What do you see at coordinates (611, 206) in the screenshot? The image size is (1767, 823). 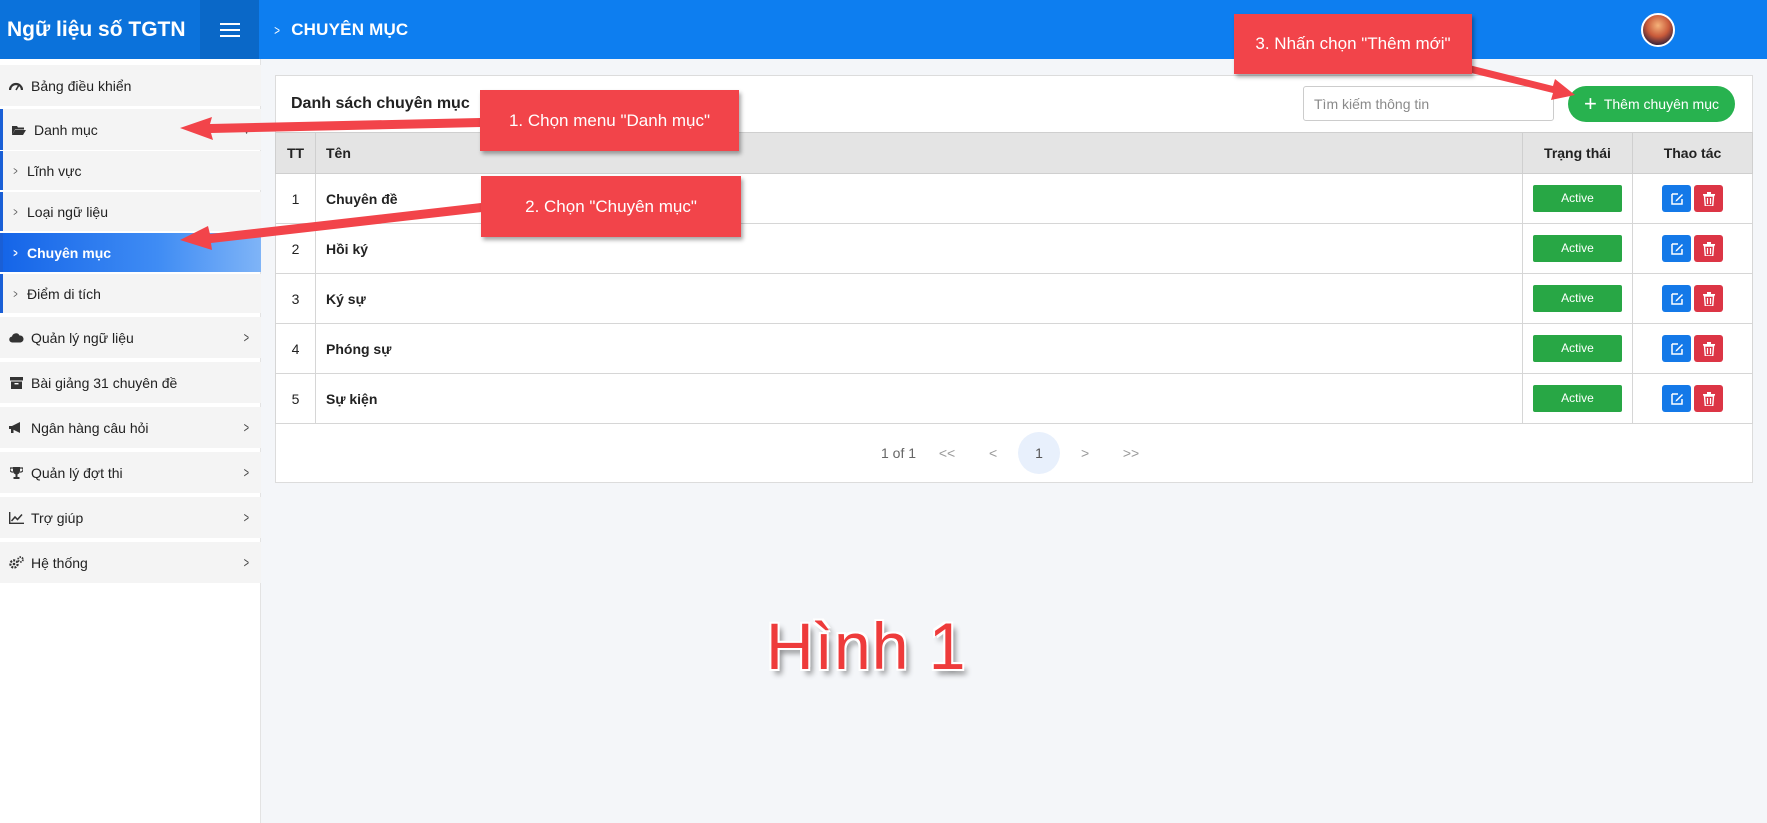 I see `callout-step-2: 2. Chọn "Chuyên mục"` at bounding box center [611, 206].